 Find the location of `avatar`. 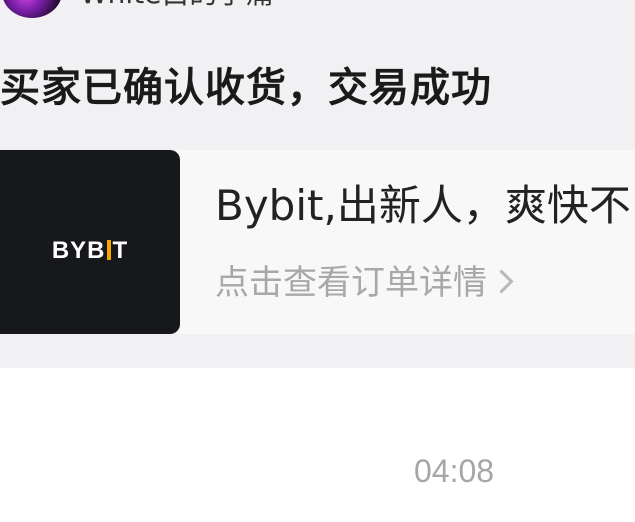

avatar is located at coordinates (32, 9).